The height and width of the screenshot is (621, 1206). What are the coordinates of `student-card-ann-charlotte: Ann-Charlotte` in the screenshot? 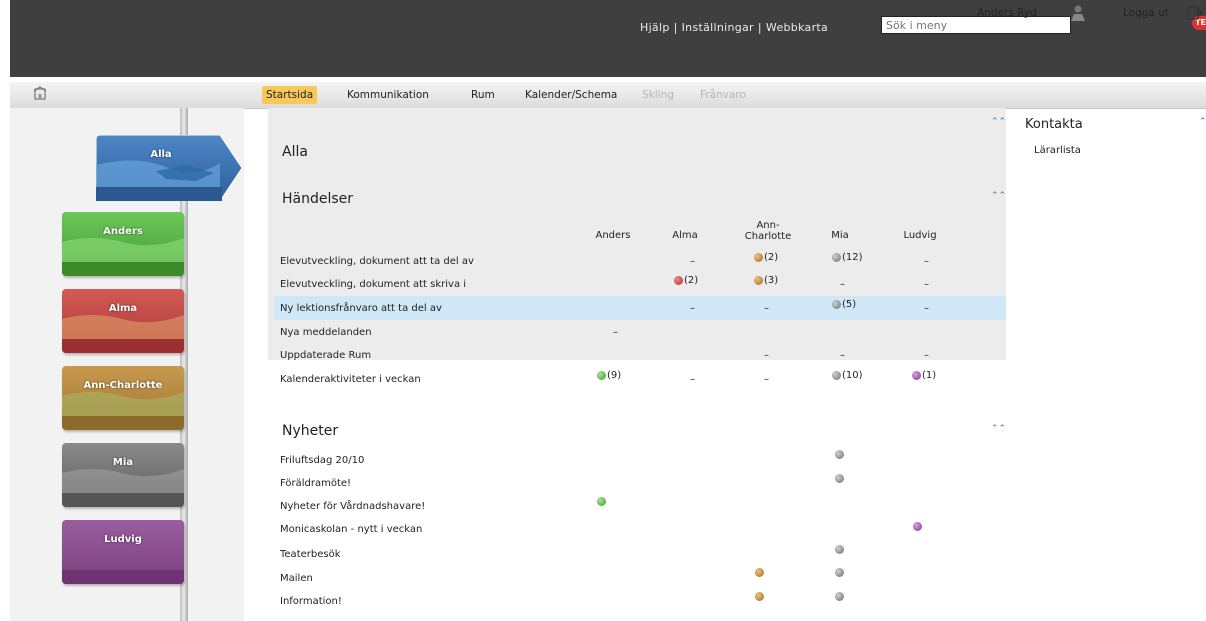 It's located at (123, 398).